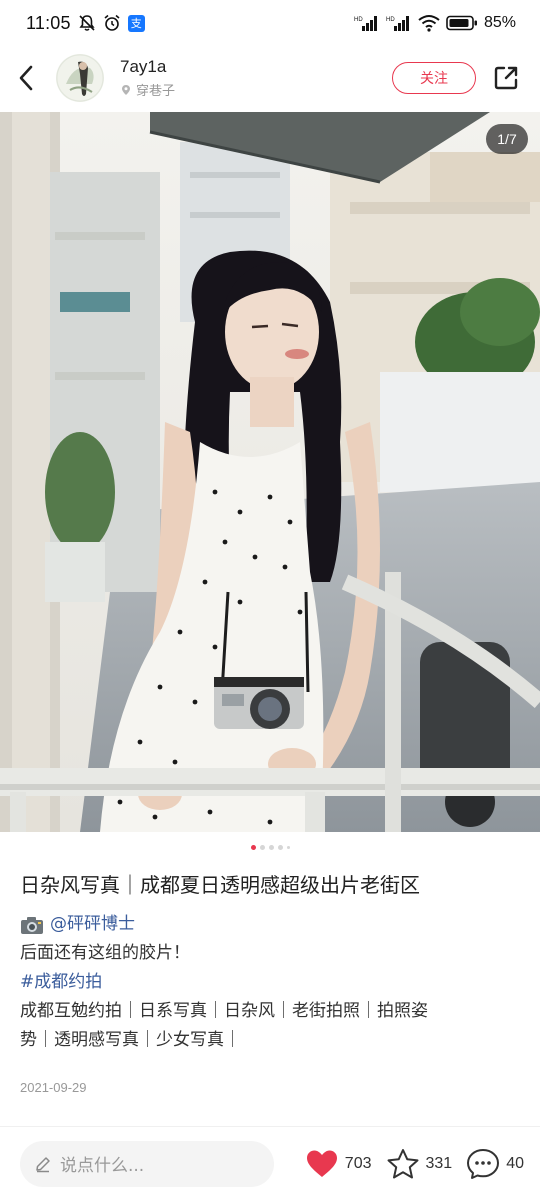  I want to click on location-pin-icon, so click(126, 89).